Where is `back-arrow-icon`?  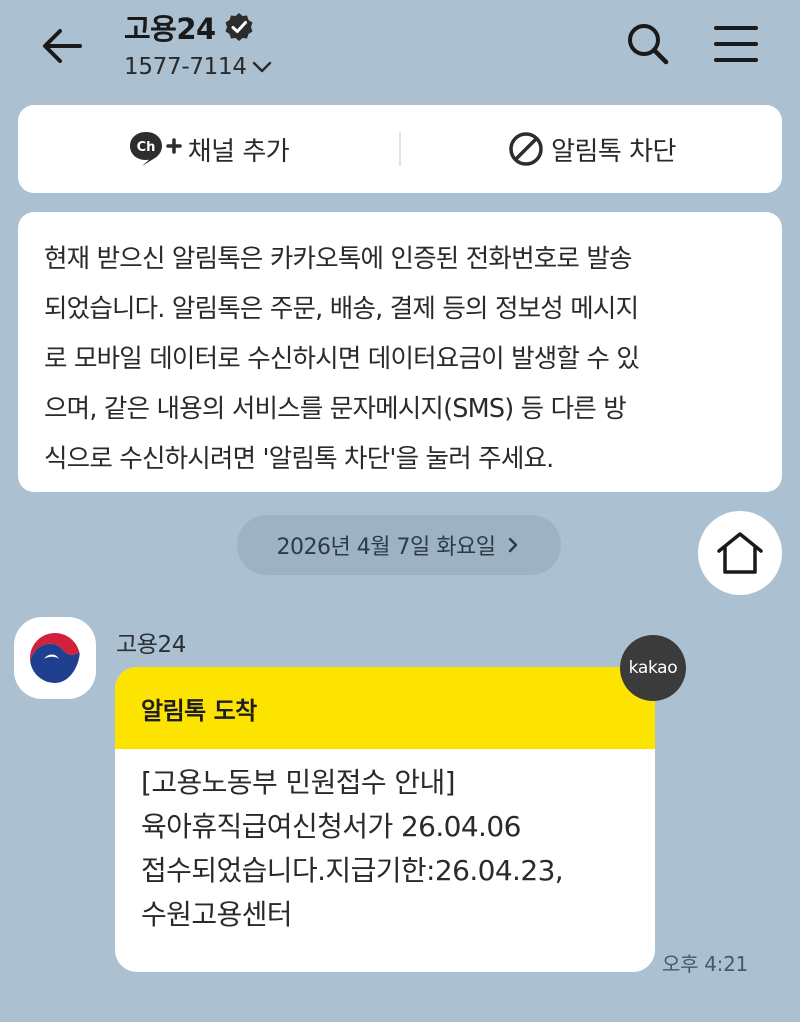
back-arrow-icon is located at coordinates (62, 46).